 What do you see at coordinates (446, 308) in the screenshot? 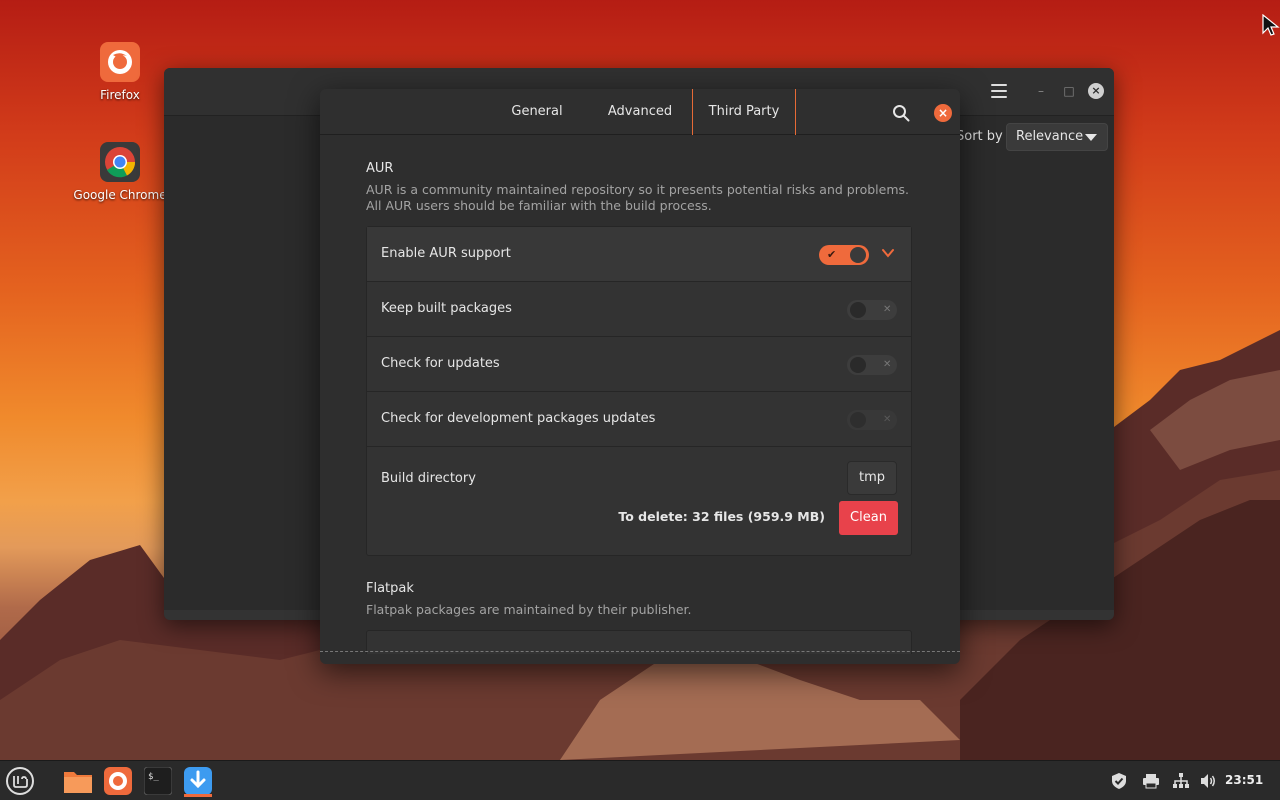
I see `row-label: Keep built packages` at bounding box center [446, 308].